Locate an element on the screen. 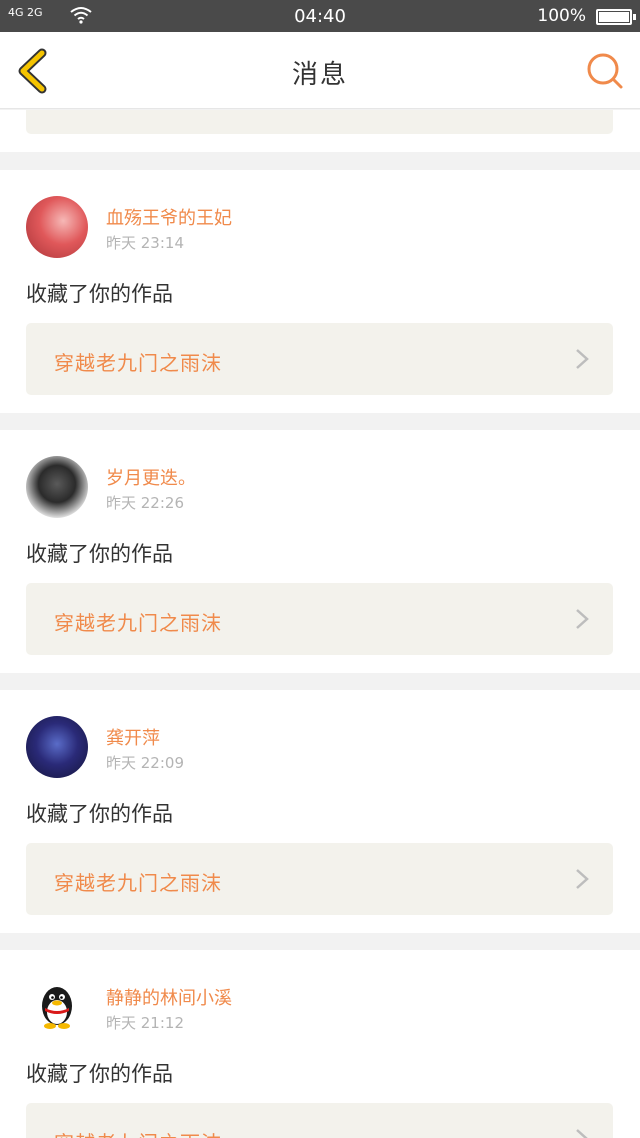 This screenshot has height=1138, width=640. work-link-partial is located at coordinates (319, 122).